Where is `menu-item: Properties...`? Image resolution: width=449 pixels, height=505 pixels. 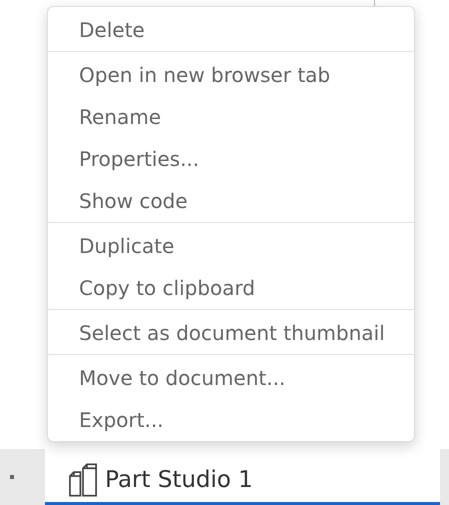
menu-item: Properties... is located at coordinates (231, 159).